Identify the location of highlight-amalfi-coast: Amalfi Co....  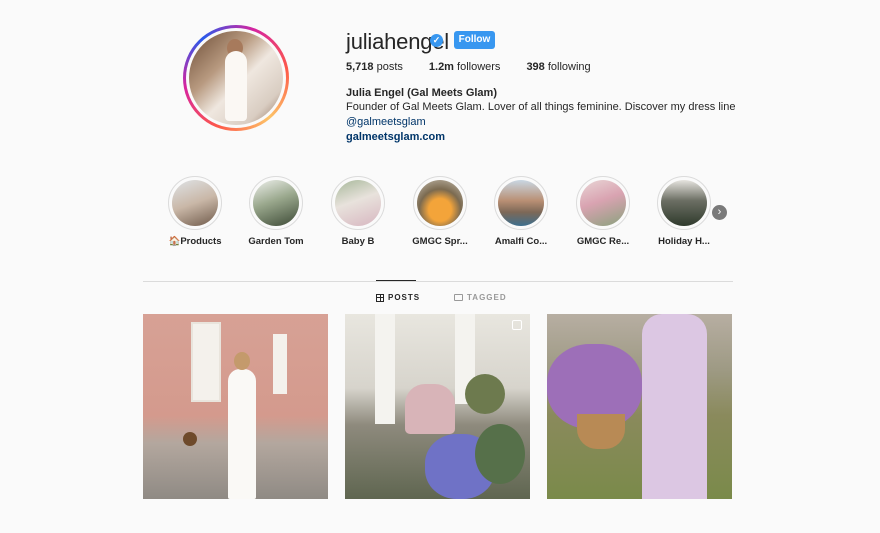
(521, 211).